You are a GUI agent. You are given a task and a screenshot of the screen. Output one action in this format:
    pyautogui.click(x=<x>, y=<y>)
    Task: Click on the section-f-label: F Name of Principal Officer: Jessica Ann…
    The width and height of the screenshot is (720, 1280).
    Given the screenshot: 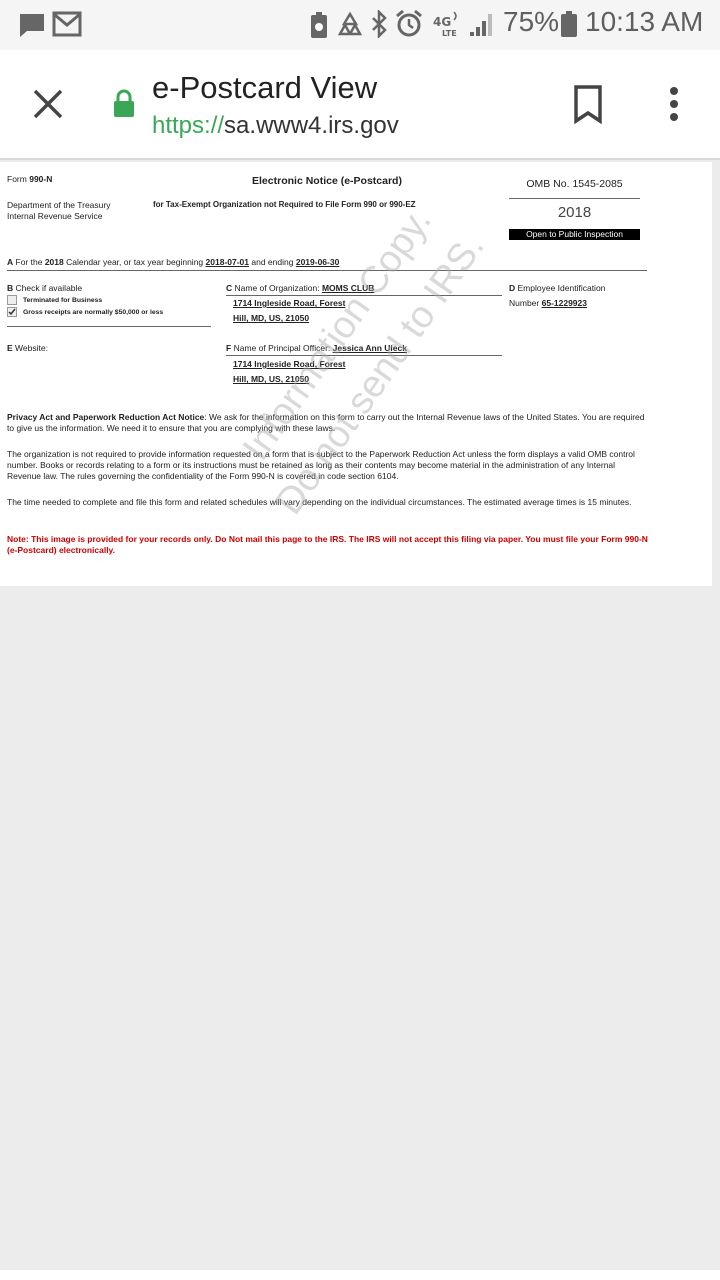 What is the action you would take?
    pyautogui.click(x=316, y=348)
    